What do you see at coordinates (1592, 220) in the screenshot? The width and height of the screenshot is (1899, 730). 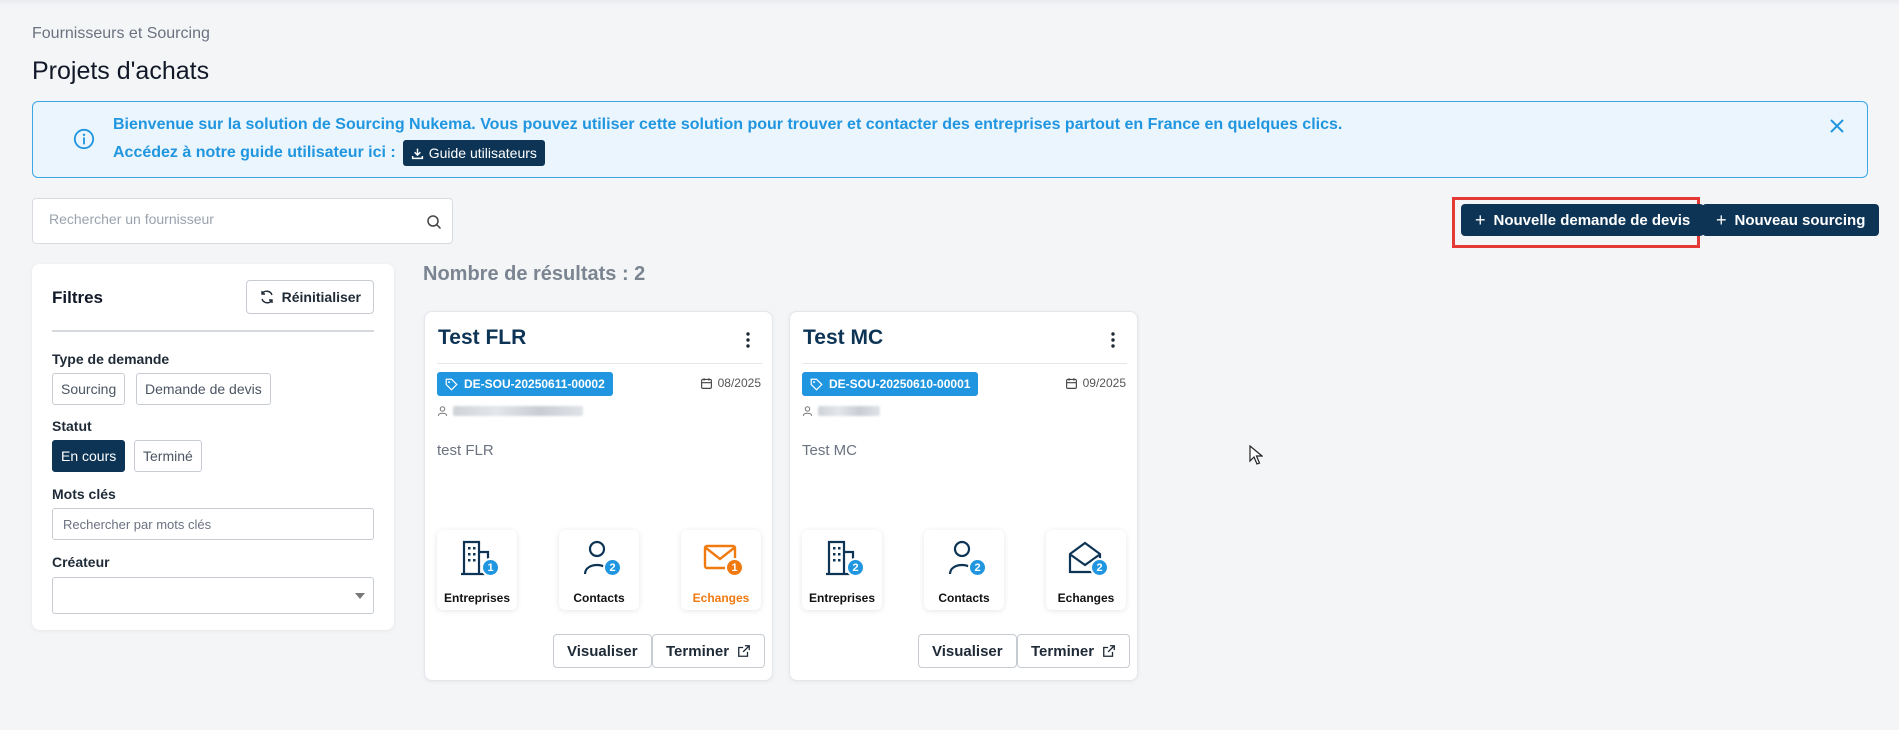 I see `new-quote-label: Nouvelle demande de devis` at bounding box center [1592, 220].